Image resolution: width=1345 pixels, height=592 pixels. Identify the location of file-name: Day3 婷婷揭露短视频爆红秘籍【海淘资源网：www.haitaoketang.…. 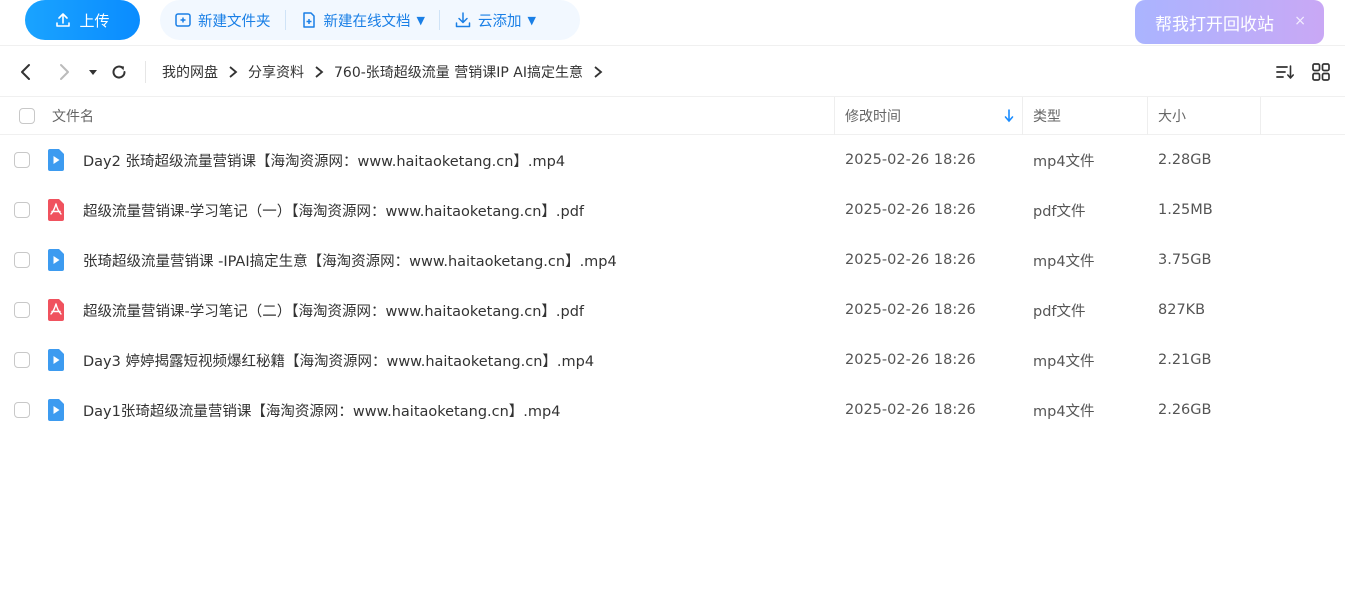
(338, 360).